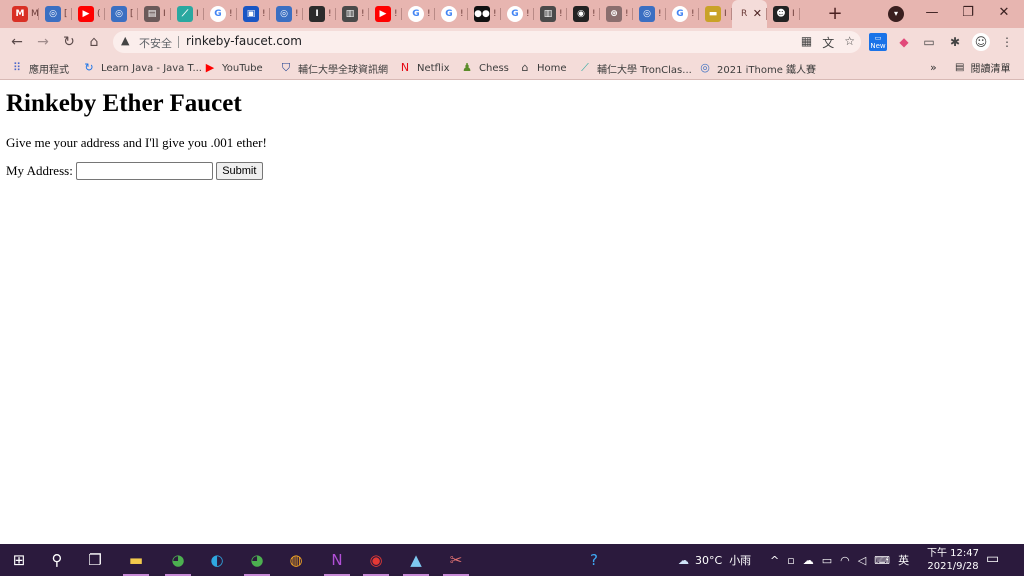 The width and height of the screenshot is (1024, 576). Describe the element at coordinates (244, 41) in the screenshot. I see `url-text: rinkeby-faucet.com` at that location.